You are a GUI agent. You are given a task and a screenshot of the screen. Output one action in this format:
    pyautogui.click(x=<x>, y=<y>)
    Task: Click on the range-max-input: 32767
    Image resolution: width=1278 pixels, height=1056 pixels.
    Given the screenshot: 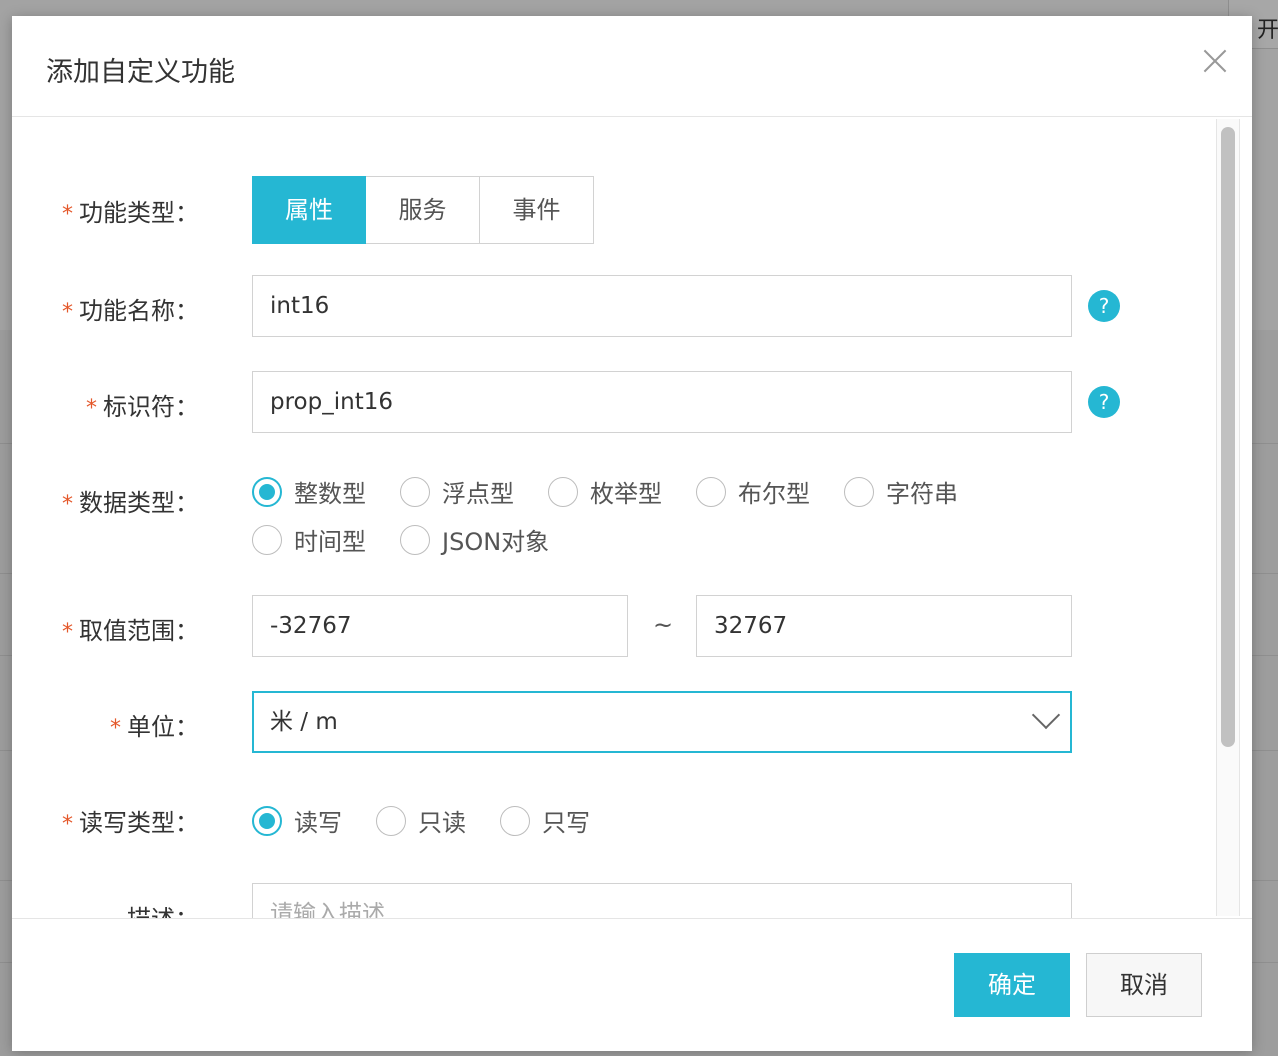 What is the action you would take?
    pyautogui.click(x=884, y=626)
    